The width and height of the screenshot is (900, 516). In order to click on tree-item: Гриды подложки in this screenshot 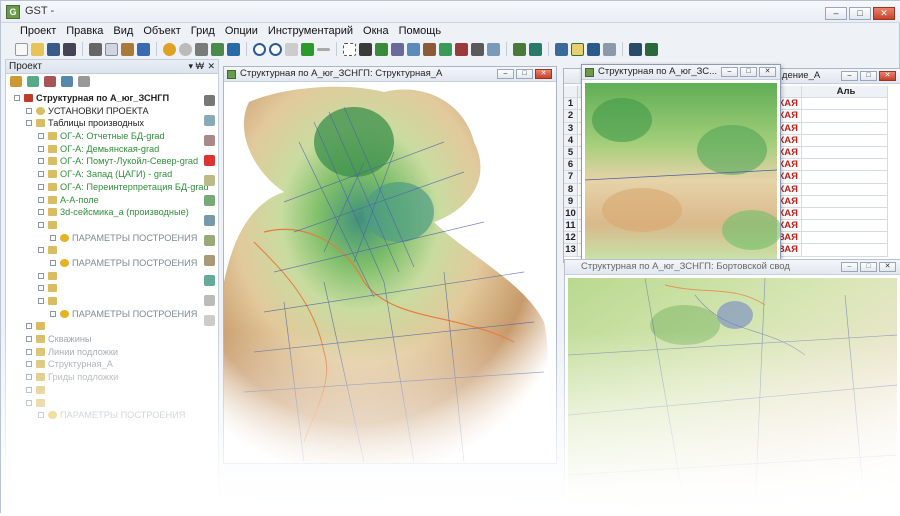, I will do `click(103, 377)`.